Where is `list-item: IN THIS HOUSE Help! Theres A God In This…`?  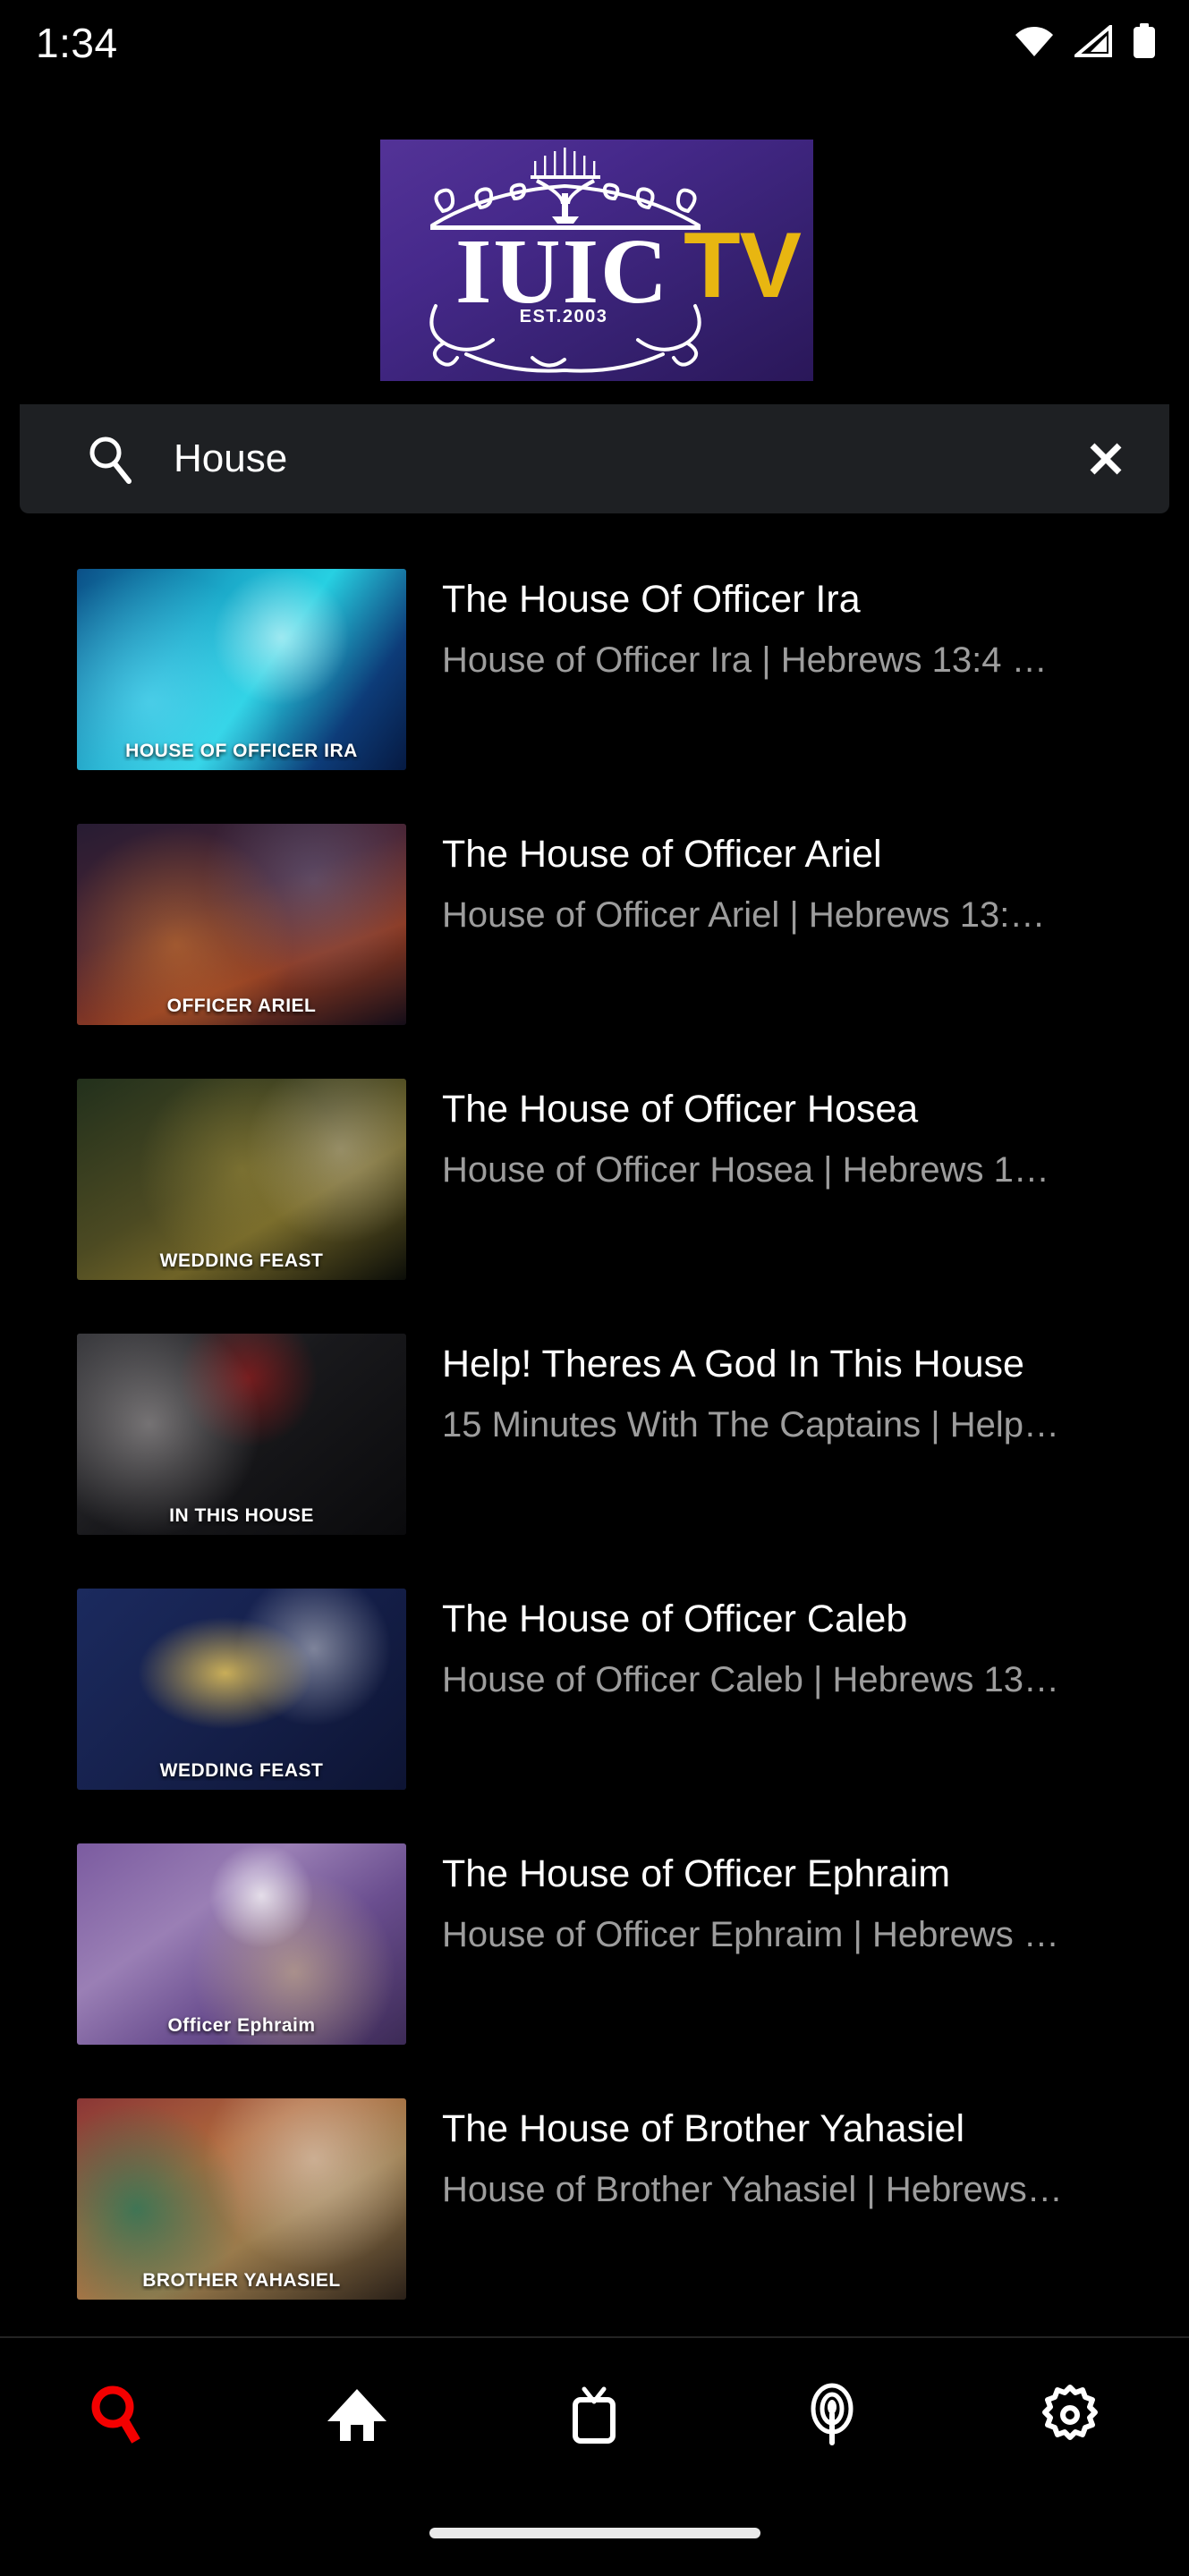
list-item: IN THIS HOUSE Help! Theres A God In This… is located at coordinates (594, 1441).